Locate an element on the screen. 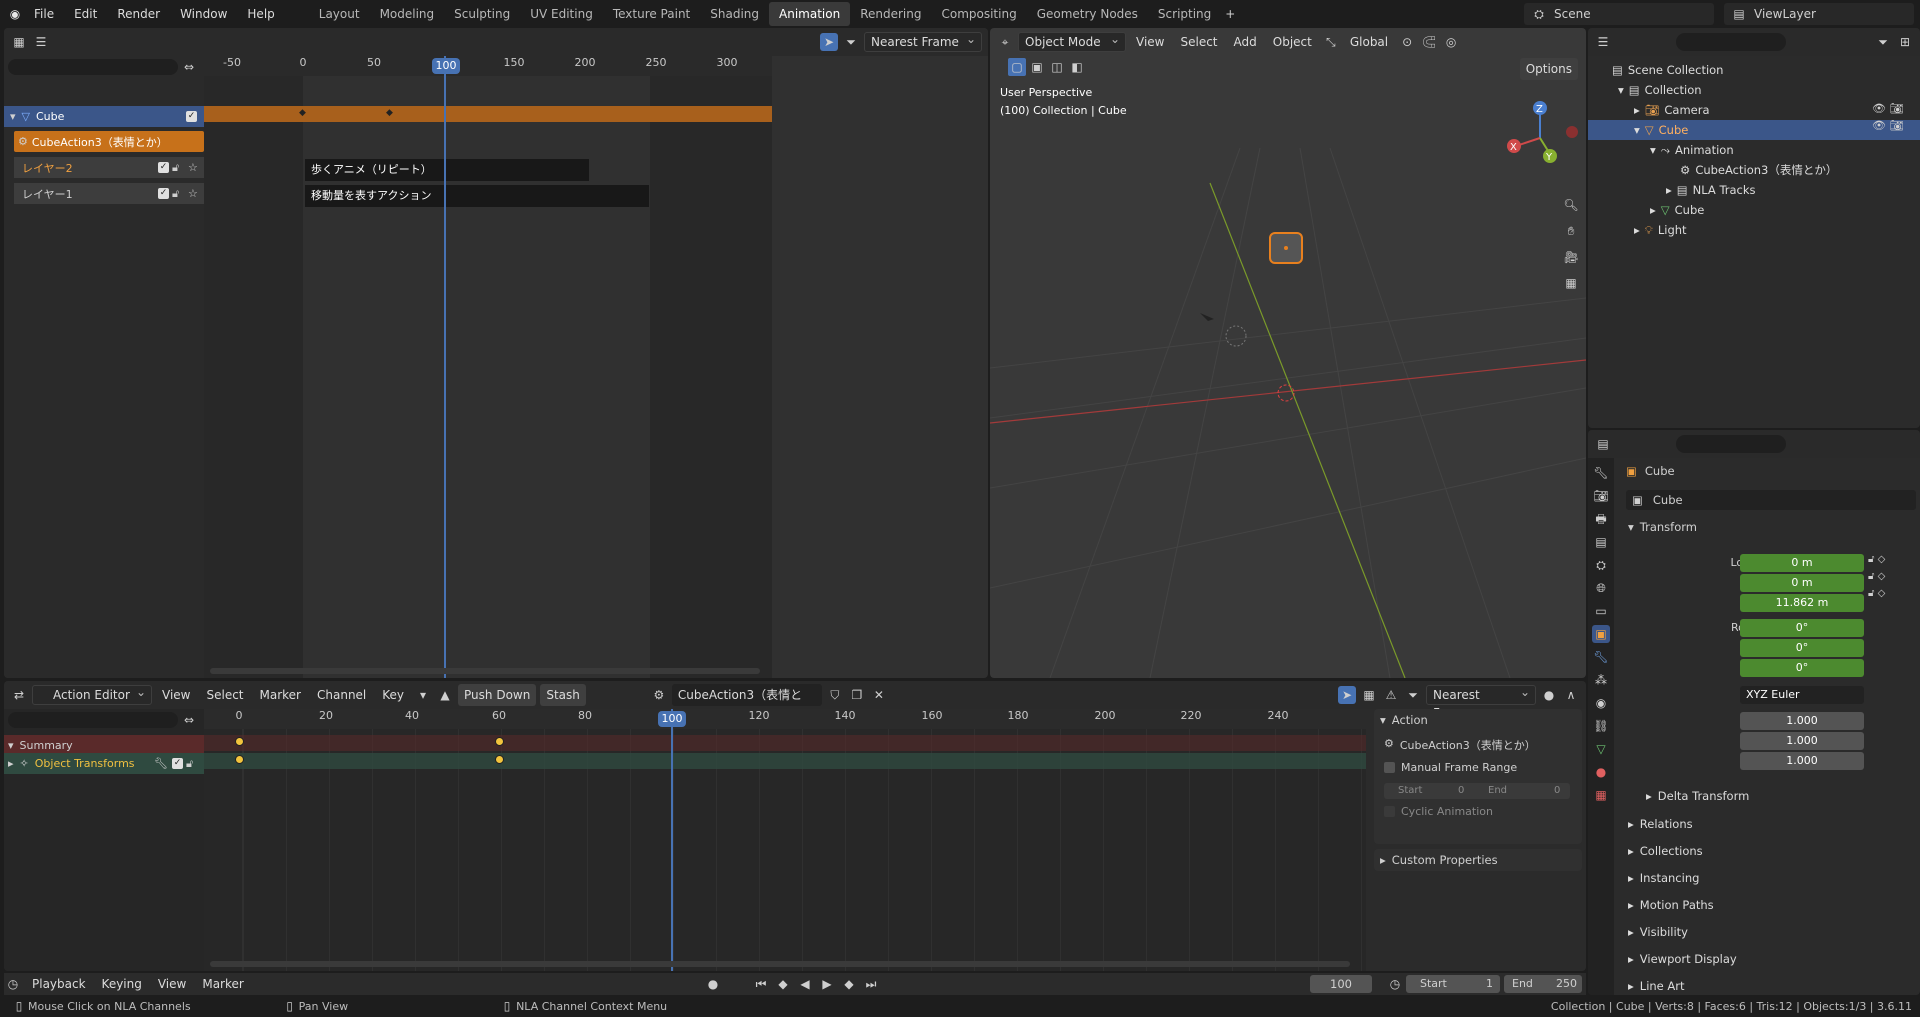 The height and width of the screenshot is (1017, 1920). ortho-grid-icon: ▦ is located at coordinates (1571, 283).